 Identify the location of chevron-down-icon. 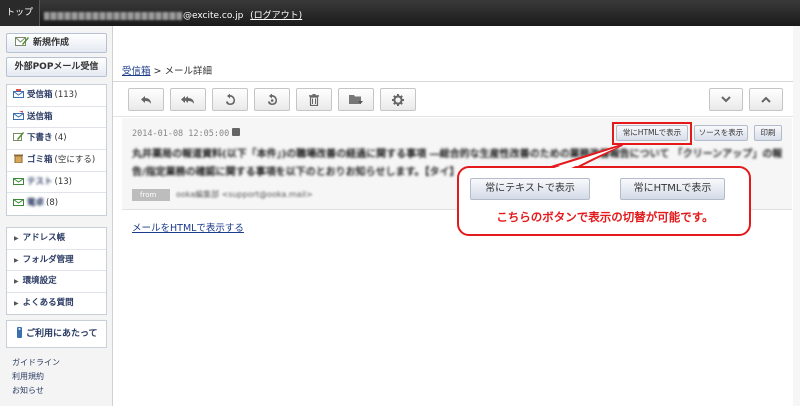
(726, 99).